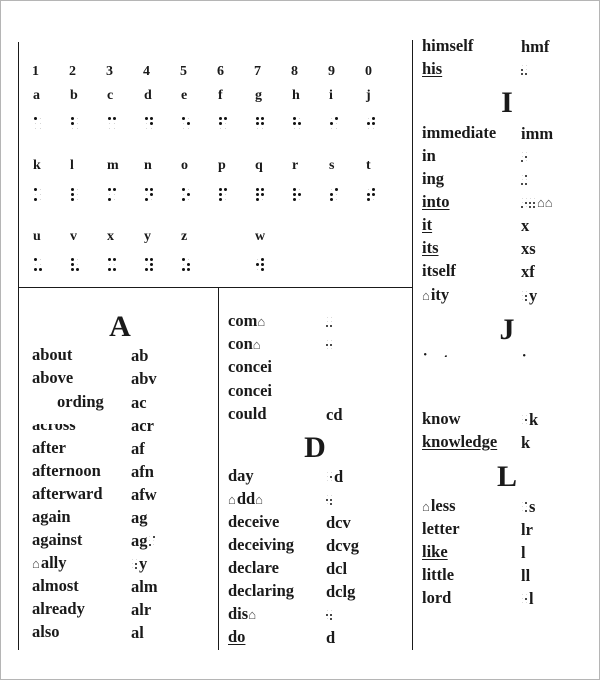 The image size is (600, 680). What do you see at coordinates (147, 236) in the screenshot?
I see `alphabet-letter: y` at bounding box center [147, 236].